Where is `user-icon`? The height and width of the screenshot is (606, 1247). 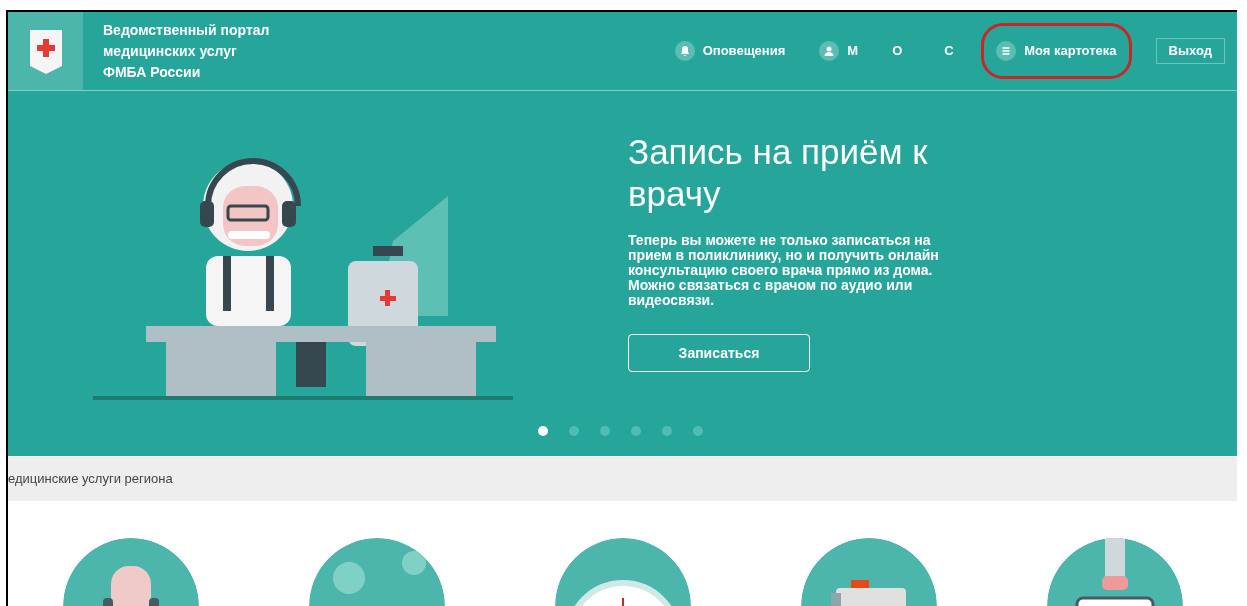
user-icon is located at coordinates (829, 51).